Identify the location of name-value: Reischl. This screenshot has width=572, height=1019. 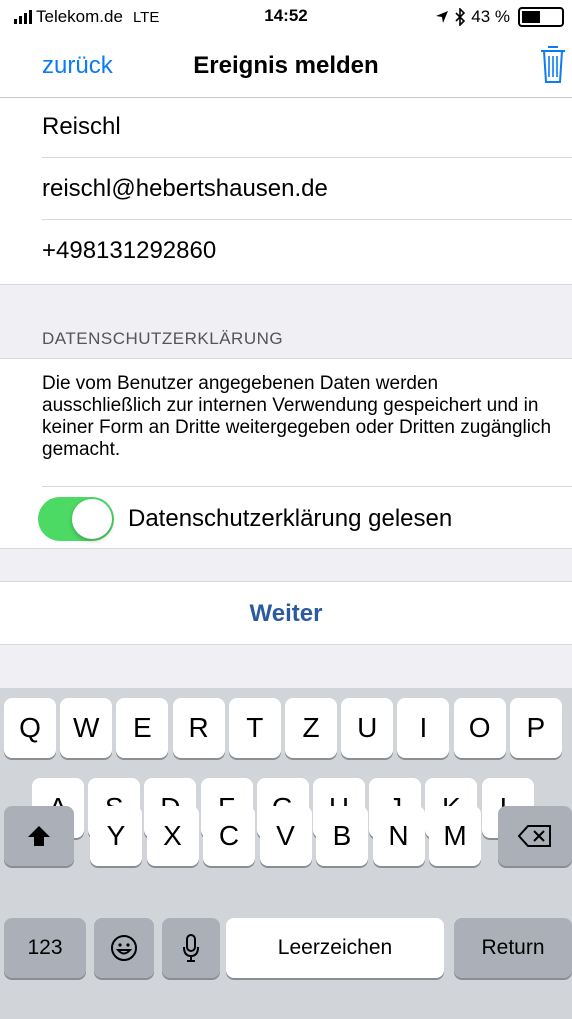
(81, 126).